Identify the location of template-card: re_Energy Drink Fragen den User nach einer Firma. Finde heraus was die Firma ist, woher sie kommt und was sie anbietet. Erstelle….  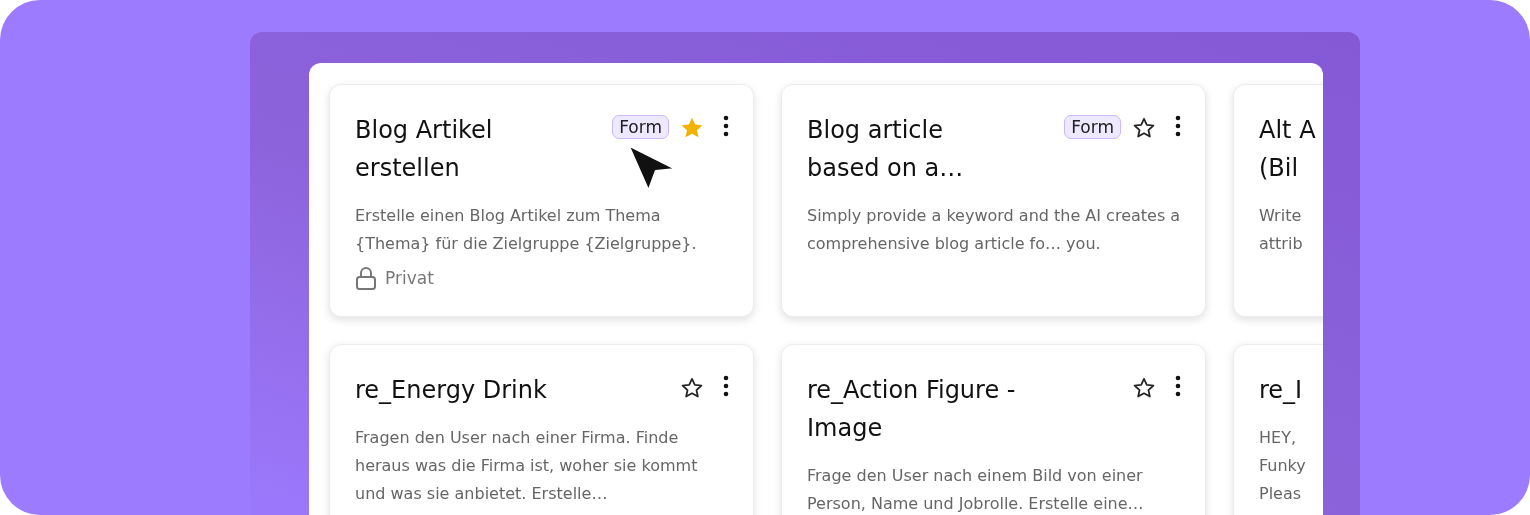
(541, 429).